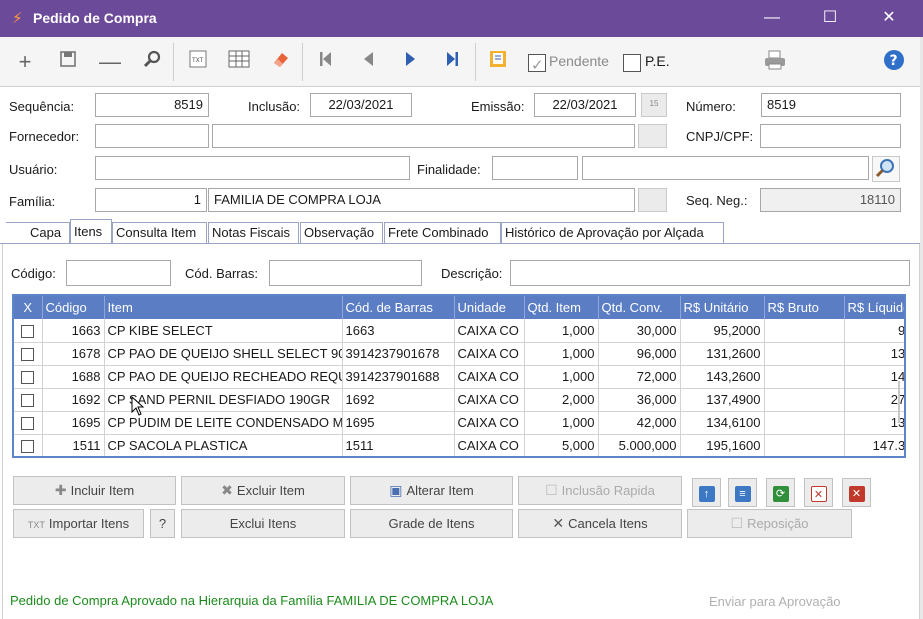 This screenshot has width=923, height=619. Describe the element at coordinates (73, 400) in the screenshot. I see `cell-codigo: 1692` at that location.